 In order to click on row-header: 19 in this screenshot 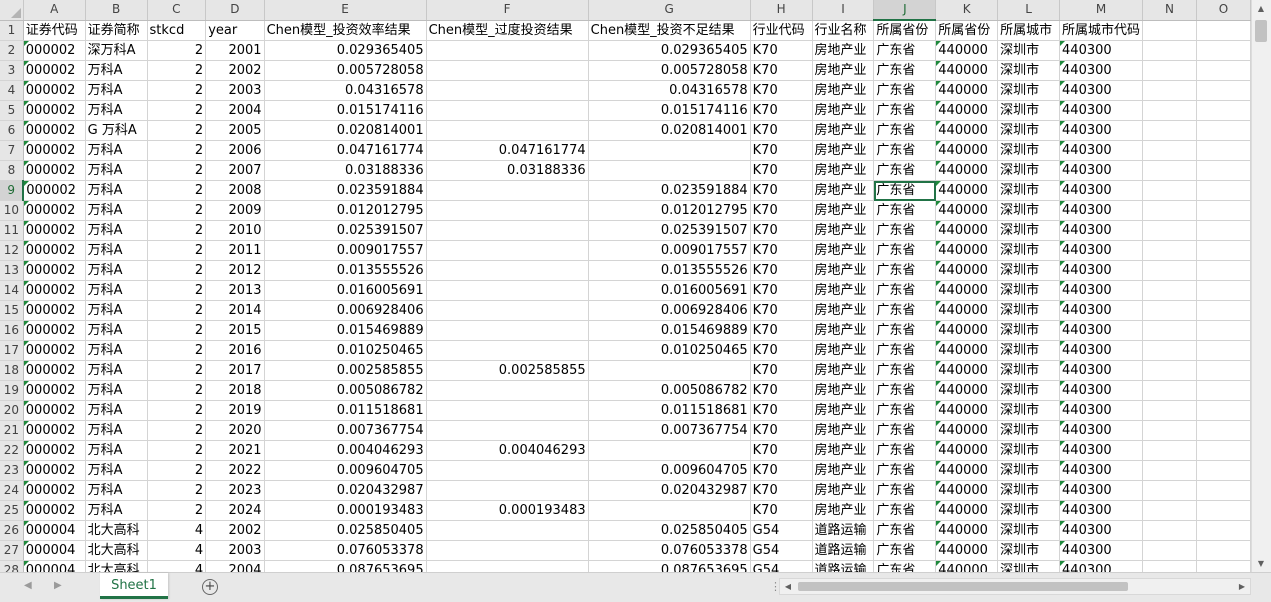, I will do `click(12, 390)`.